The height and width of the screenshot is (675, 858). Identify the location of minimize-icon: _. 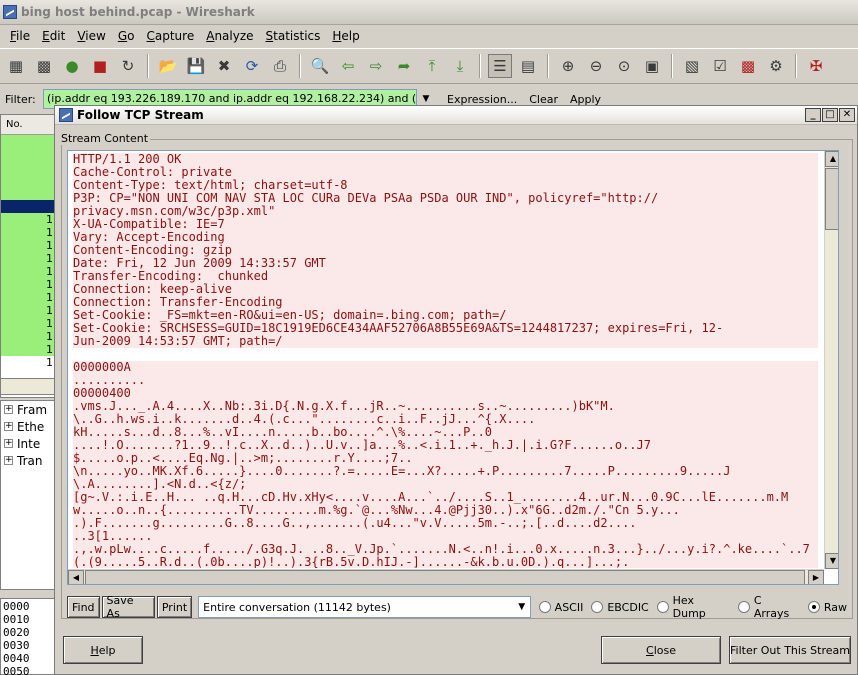
(813, 115).